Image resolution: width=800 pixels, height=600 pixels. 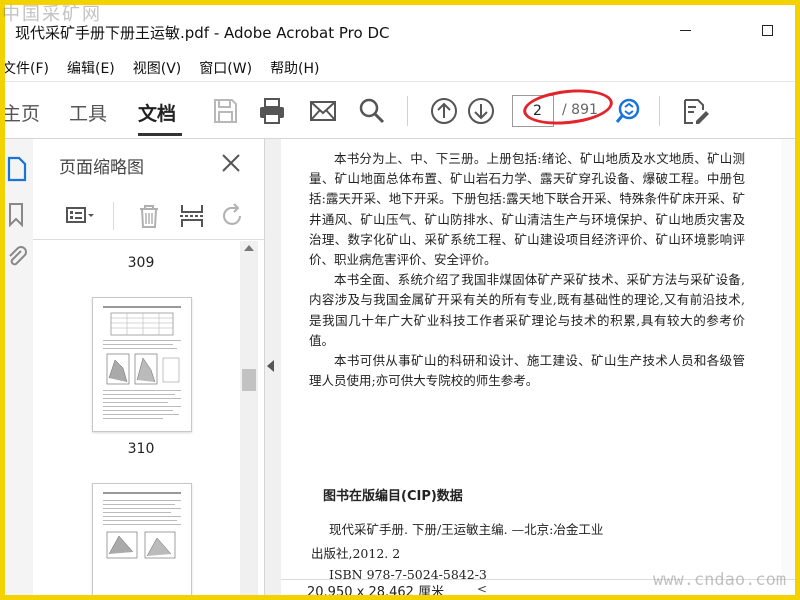 What do you see at coordinates (767, 30) in the screenshot?
I see `maximize-button` at bounding box center [767, 30].